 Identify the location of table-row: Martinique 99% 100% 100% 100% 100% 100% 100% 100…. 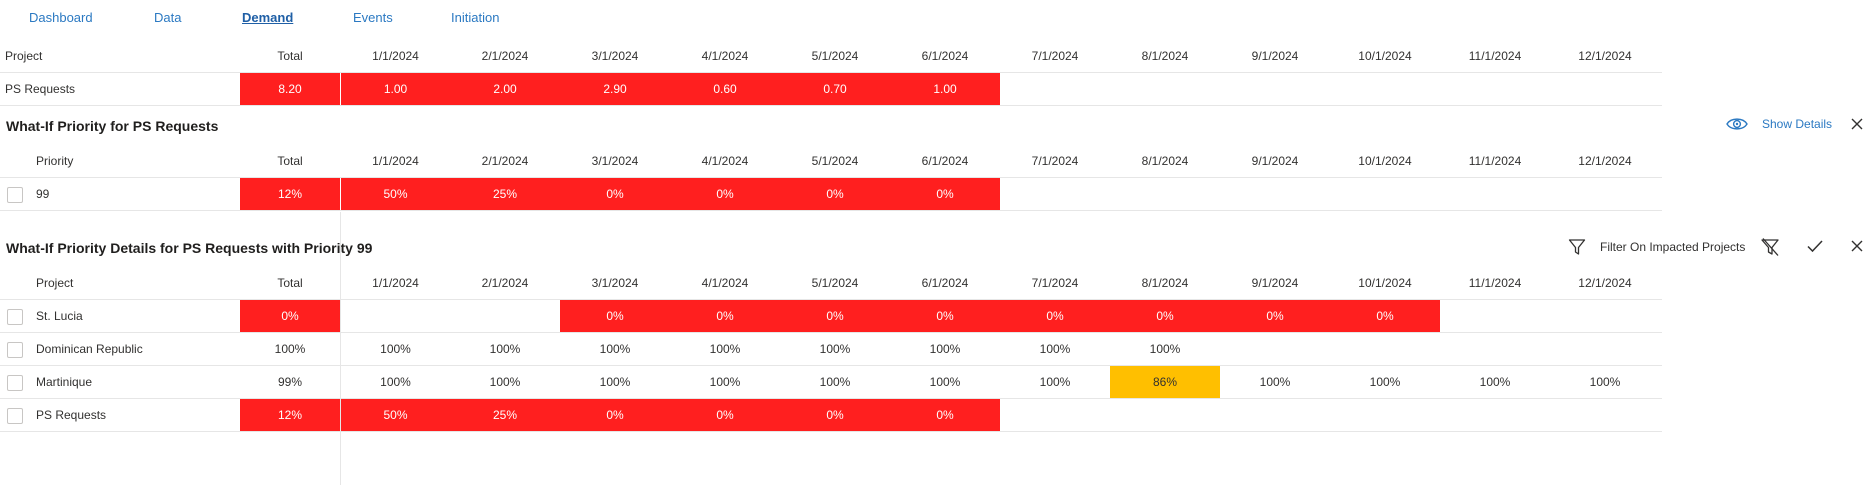
(831, 382).